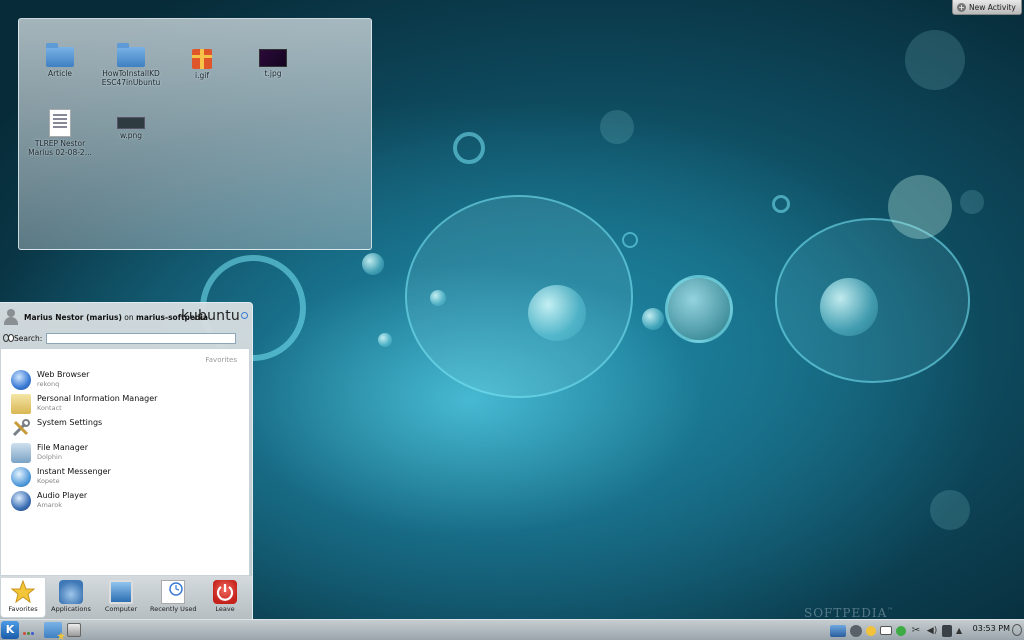  What do you see at coordinates (124, 428) in the screenshot?
I see `favorite-system-settings: System Settings` at bounding box center [124, 428].